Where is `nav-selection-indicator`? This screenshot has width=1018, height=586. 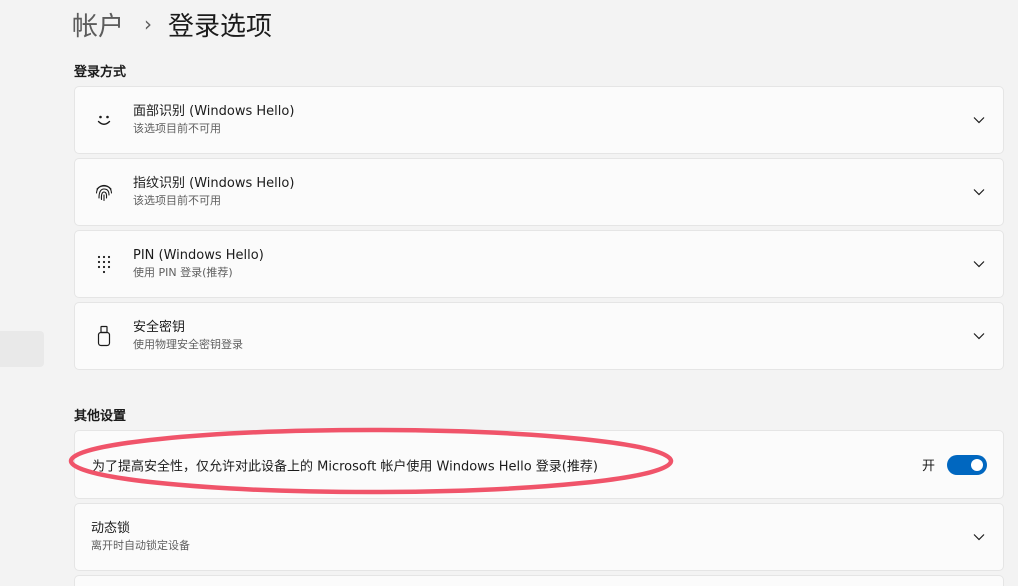
nav-selection-indicator is located at coordinates (22, 349).